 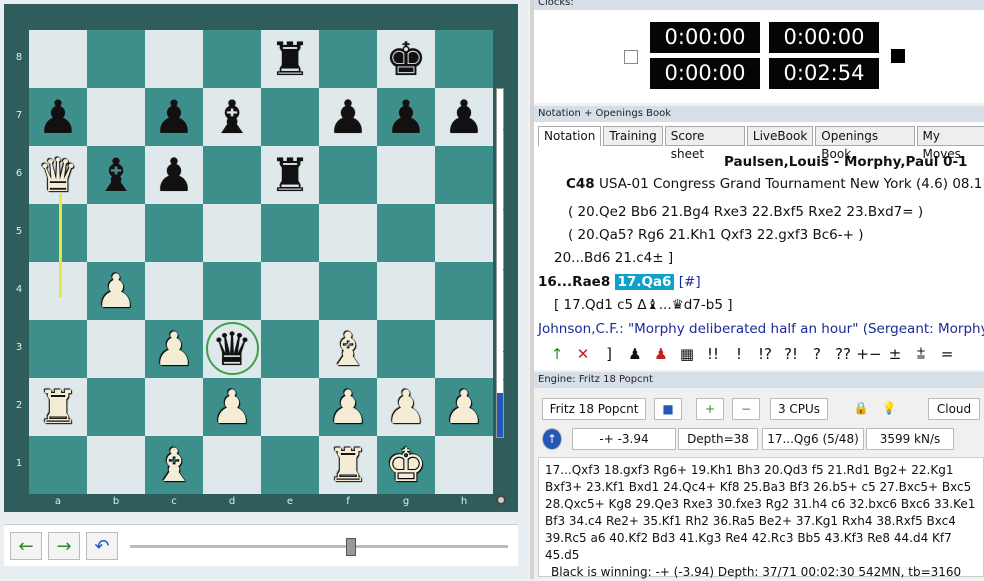 What do you see at coordinates (174, 465) in the screenshot?
I see `square-c1: ♝` at bounding box center [174, 465].